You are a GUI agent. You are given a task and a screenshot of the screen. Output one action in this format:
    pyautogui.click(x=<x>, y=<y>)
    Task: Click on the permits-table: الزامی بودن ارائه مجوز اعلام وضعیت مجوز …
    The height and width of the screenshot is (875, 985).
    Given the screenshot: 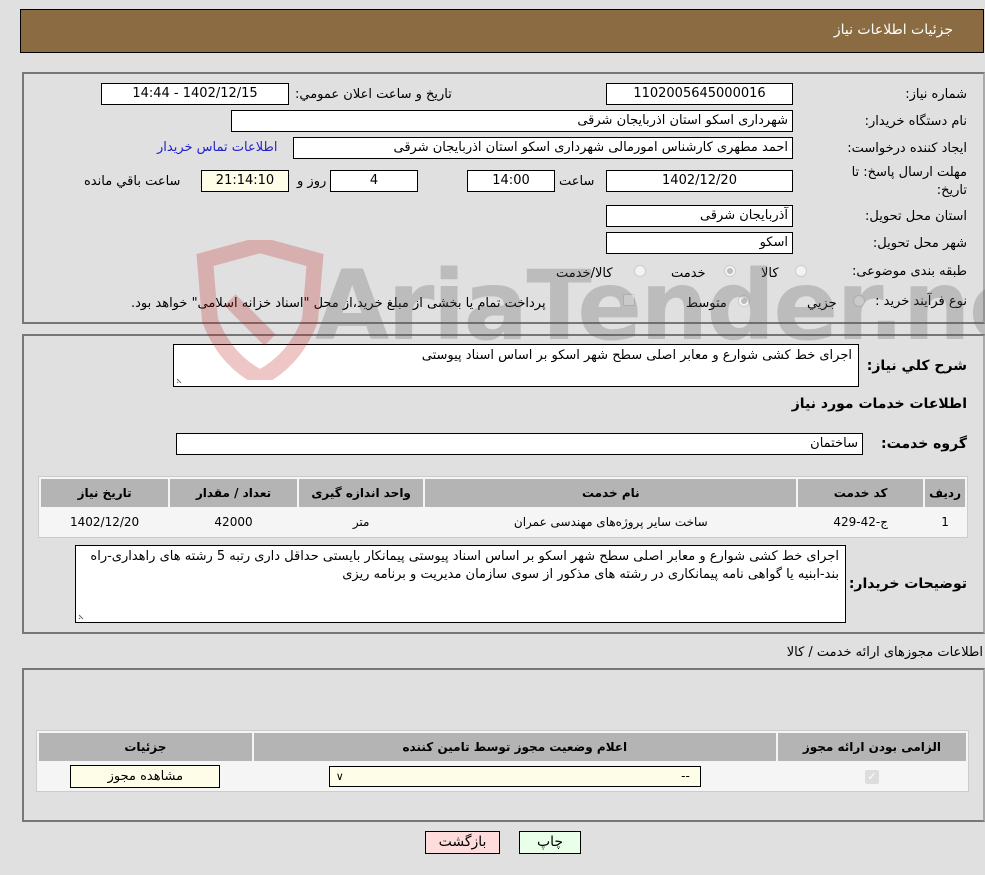 What is the action you would take?
    pyautogui.click(x=502, y=761)
    